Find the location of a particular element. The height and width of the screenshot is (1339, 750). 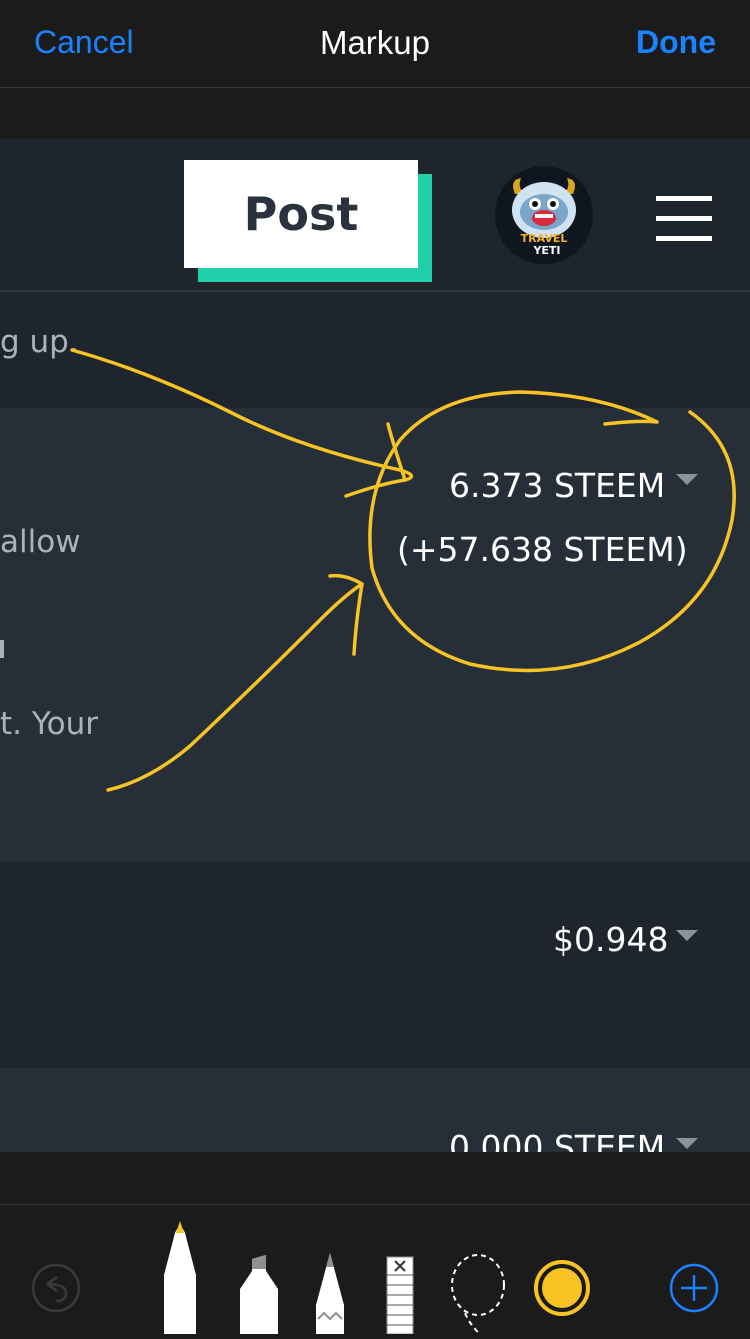

annotation-circle is located at coordinates (552, 531).